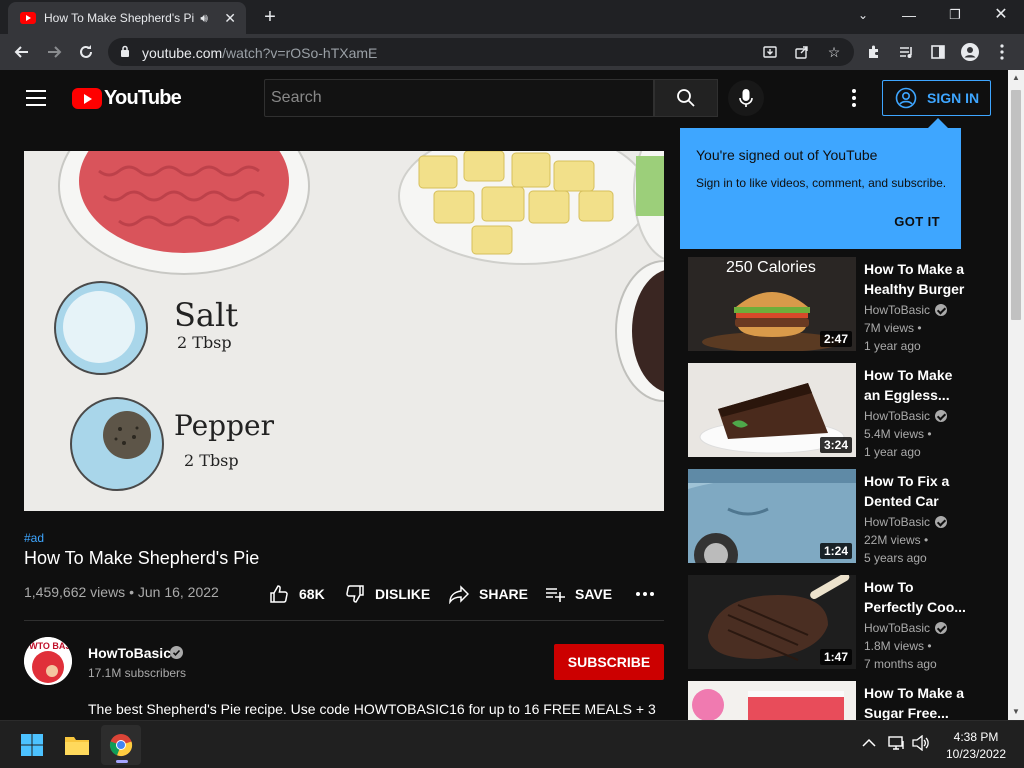 The height and width of the screenshot is (768, 1024). What do you see at coordinates (834, 52) in the screenshot?
I see `bookmark-star-icon: ☆` at bounding box center [834, 52].